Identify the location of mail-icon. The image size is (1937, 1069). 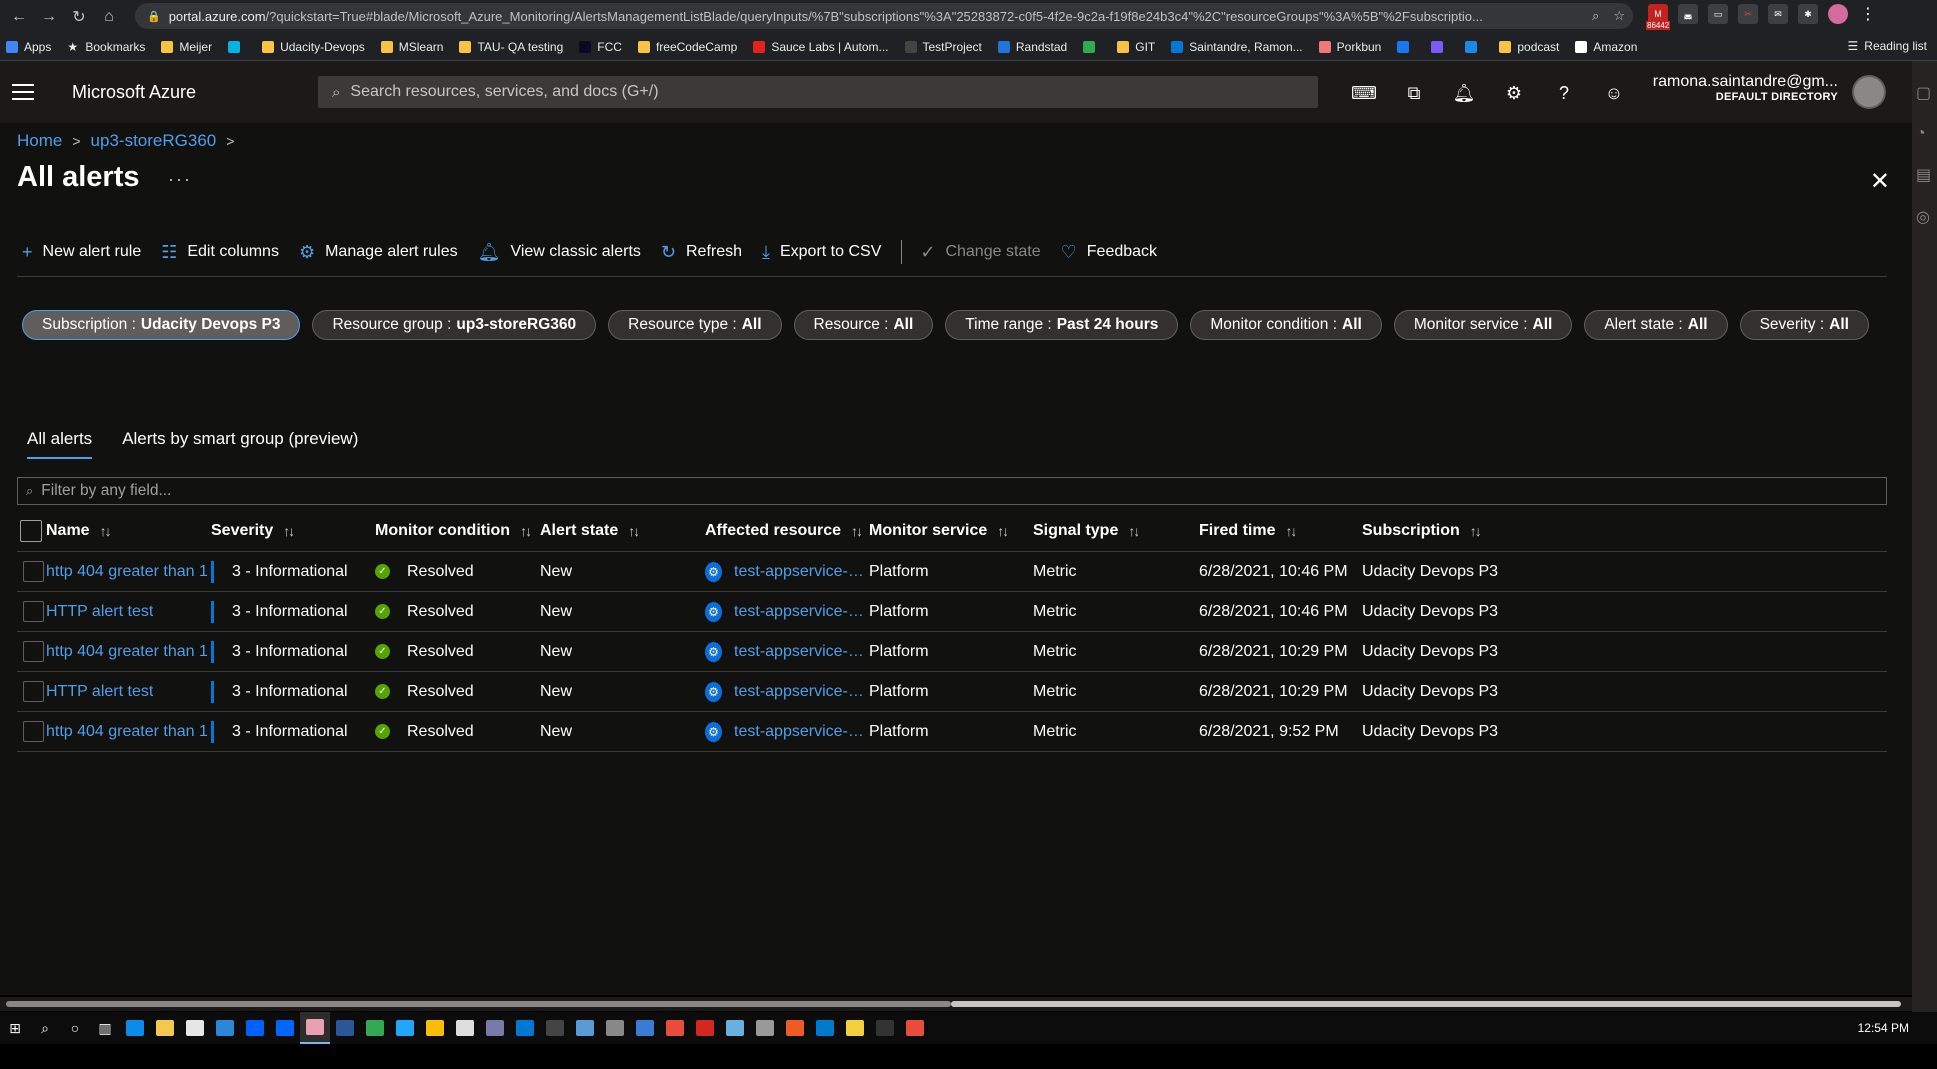
(225, 1028).